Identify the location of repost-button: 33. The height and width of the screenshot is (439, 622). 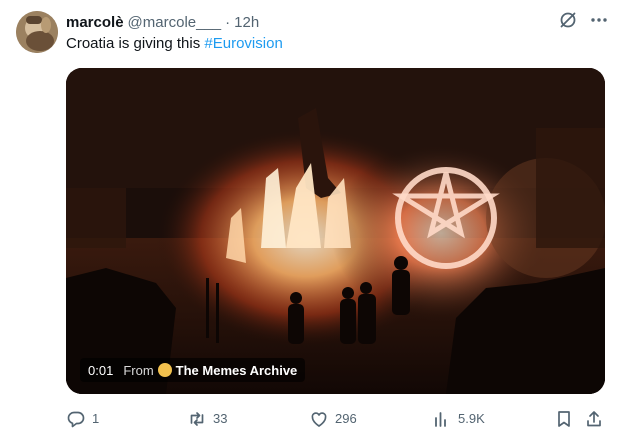
(207, 419).